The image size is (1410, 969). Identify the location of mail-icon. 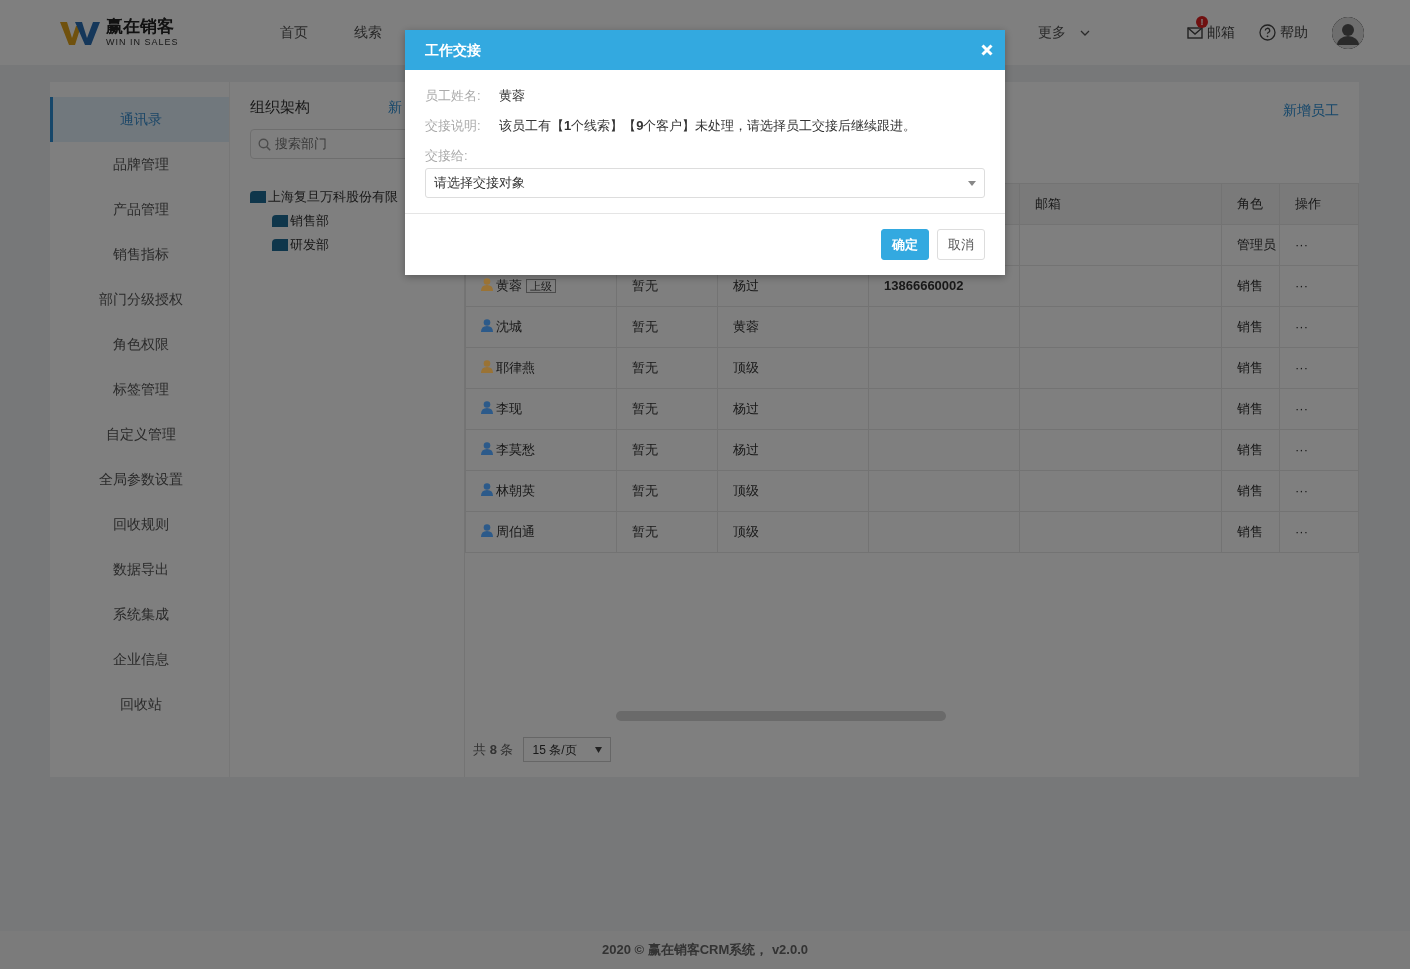
(1195, 32).